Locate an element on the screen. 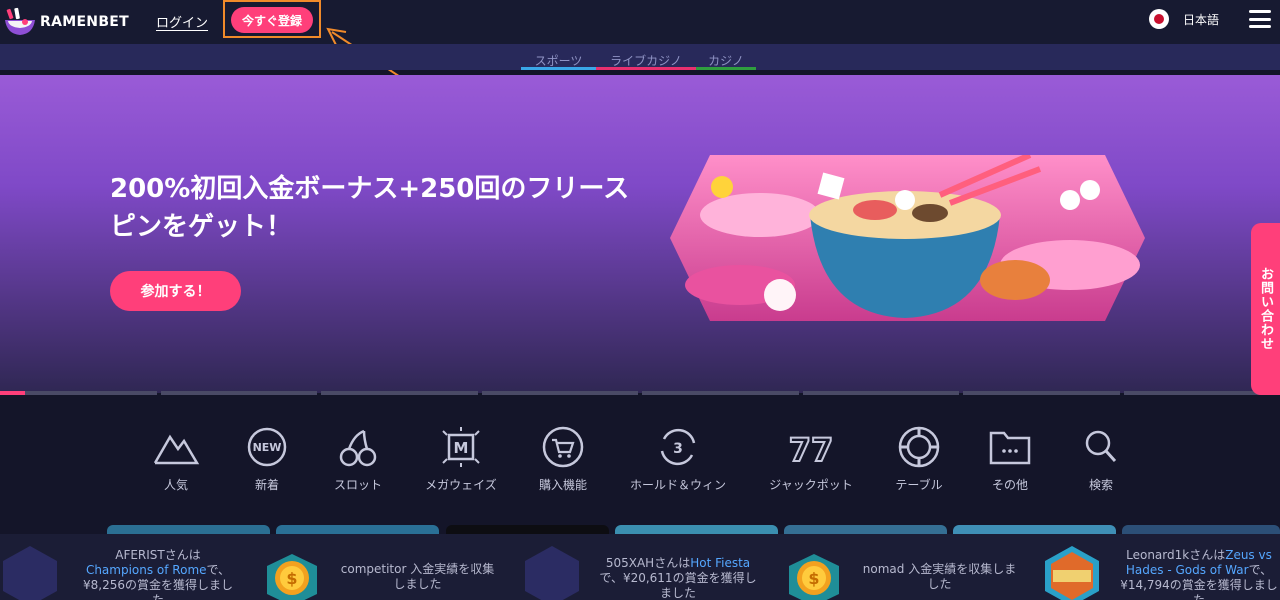 The height and width of the screenshot is (600, 1280). category-buy-feature: 購入機能 is located at coordinates (563, 462).